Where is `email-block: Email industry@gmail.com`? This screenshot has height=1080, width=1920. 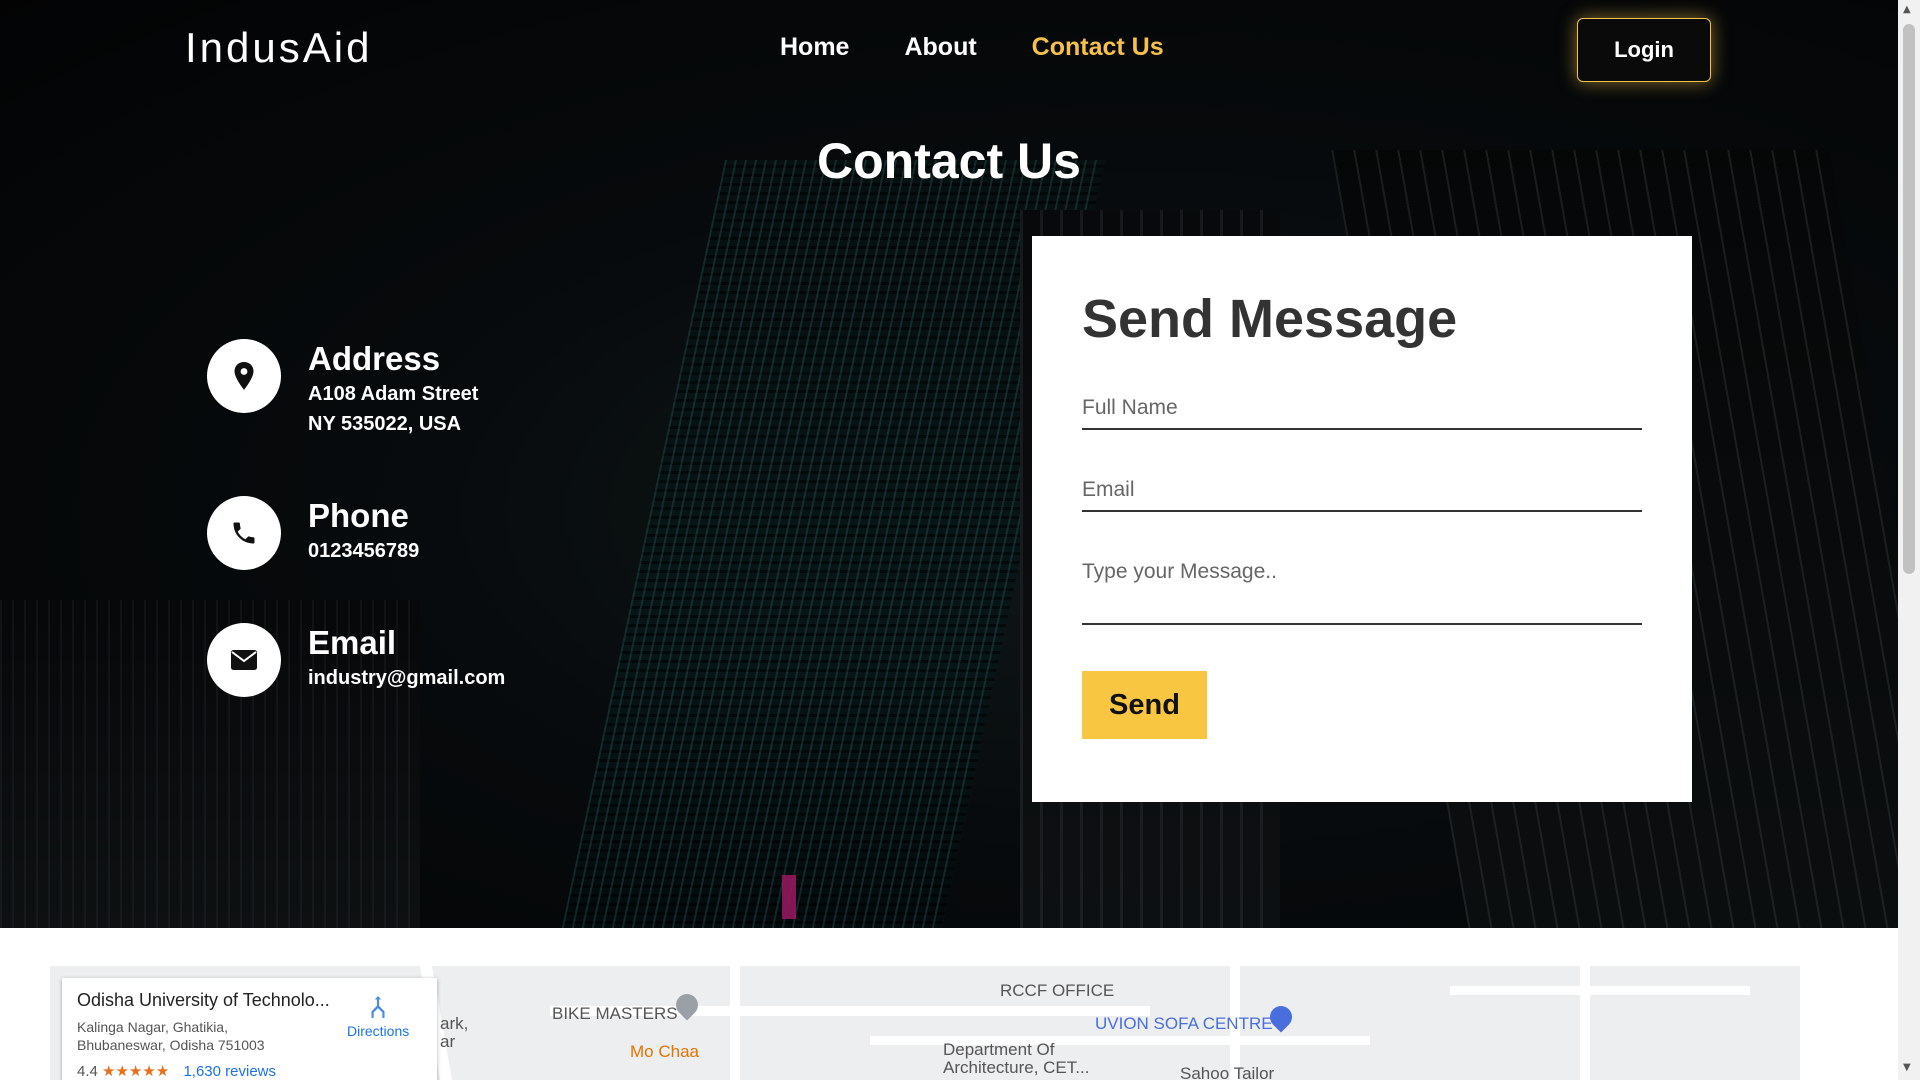 email-block: Email industry@gmail.com is located at coordinates (356, 660).